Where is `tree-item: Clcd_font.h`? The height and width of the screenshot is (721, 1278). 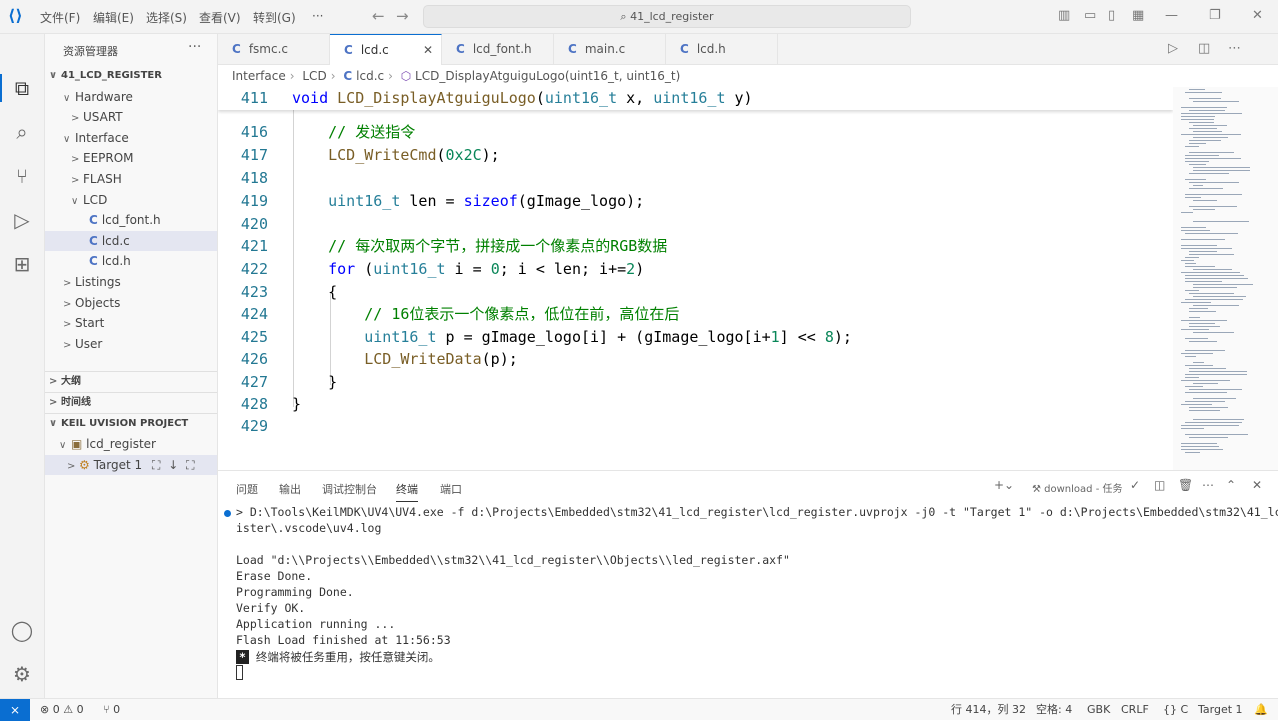
tree-item: Clcd_font.h is located at coordinates (131, 220).